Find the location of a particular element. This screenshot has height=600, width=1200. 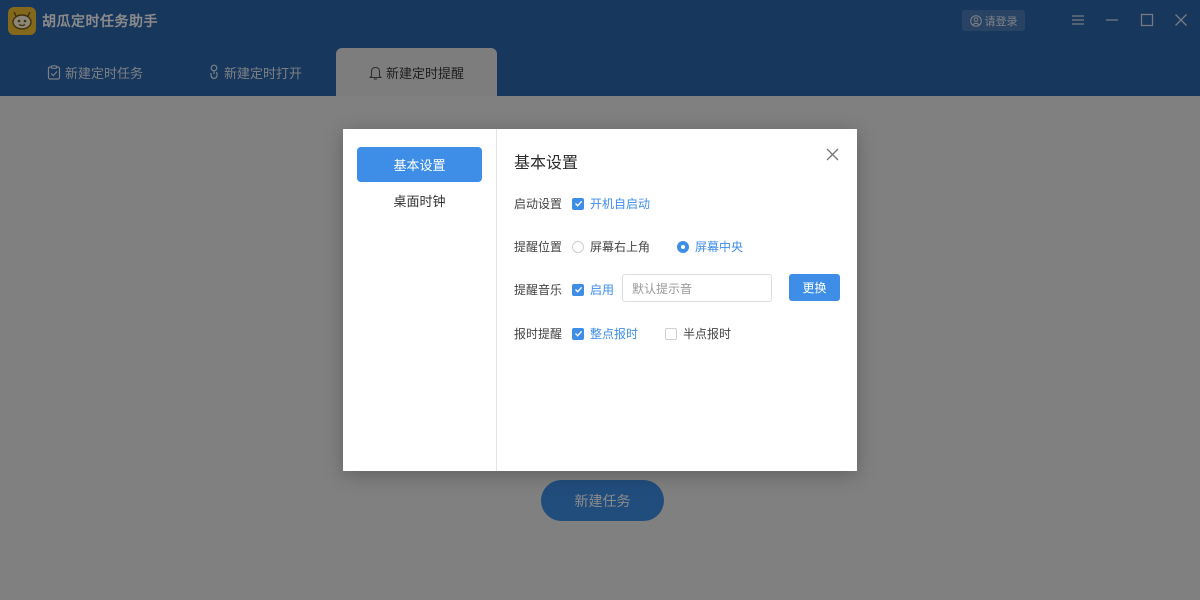

position-center-radio: 屏幕中央 is located at coordinates (710, 246).